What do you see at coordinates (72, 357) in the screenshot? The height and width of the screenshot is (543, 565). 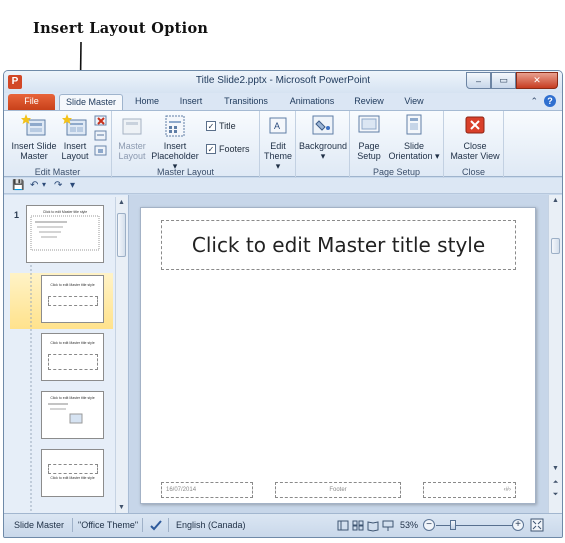 I see `thumbnail-layout-title-content: Click to edit Master title style` at bounding box center [72, 357].